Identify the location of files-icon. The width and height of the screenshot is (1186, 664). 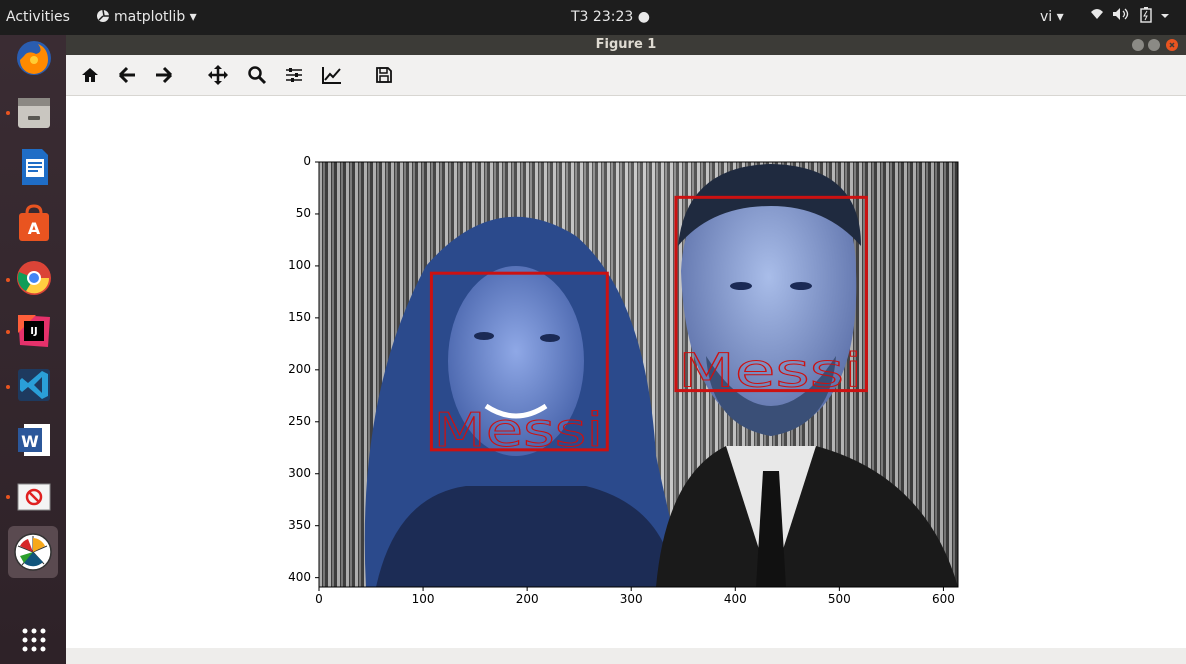
(34, 112).